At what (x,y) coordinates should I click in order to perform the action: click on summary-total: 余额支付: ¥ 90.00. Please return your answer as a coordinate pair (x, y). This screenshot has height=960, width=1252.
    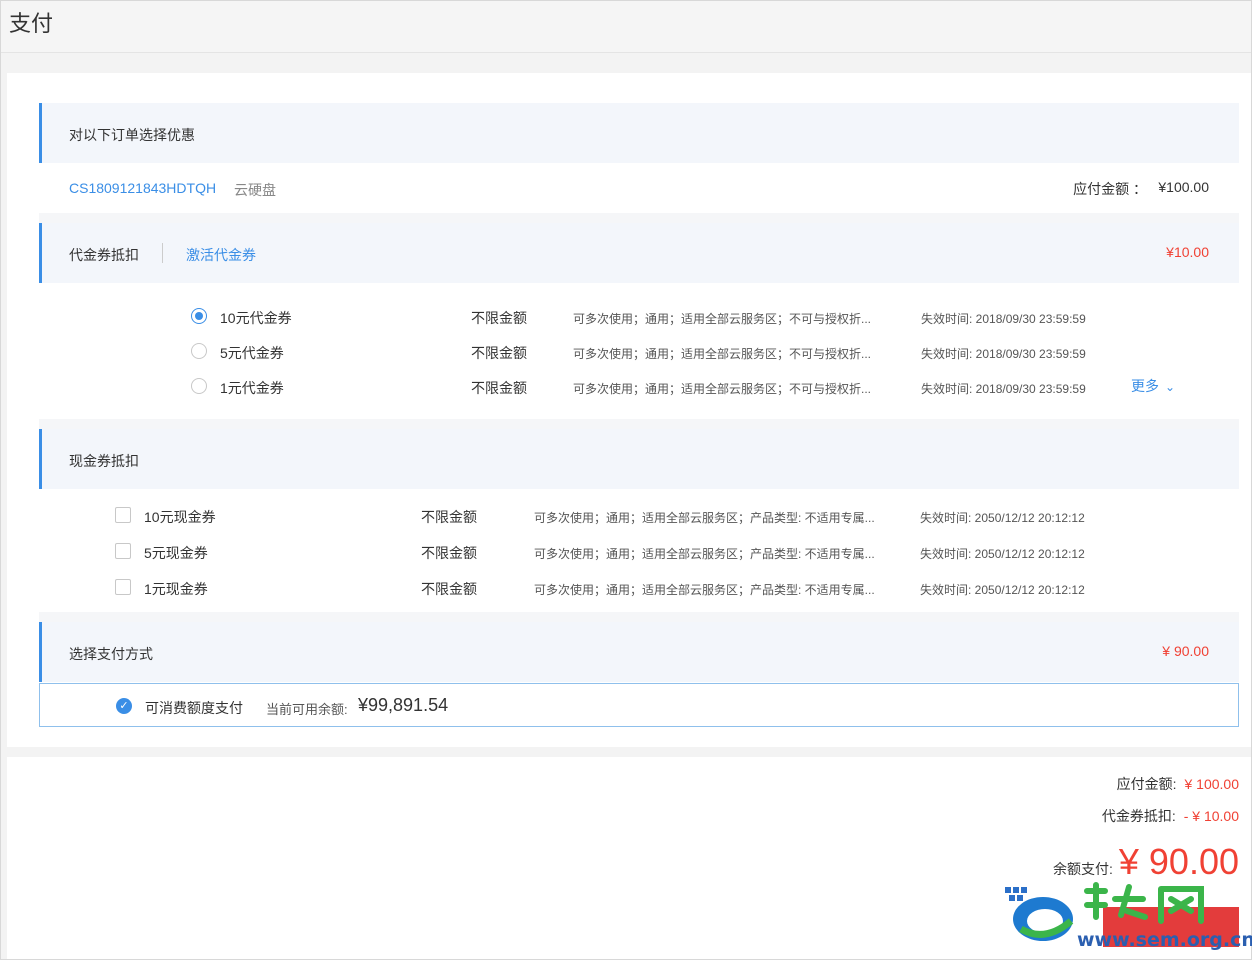
    Looking at the image, I should click on (1146, 862).